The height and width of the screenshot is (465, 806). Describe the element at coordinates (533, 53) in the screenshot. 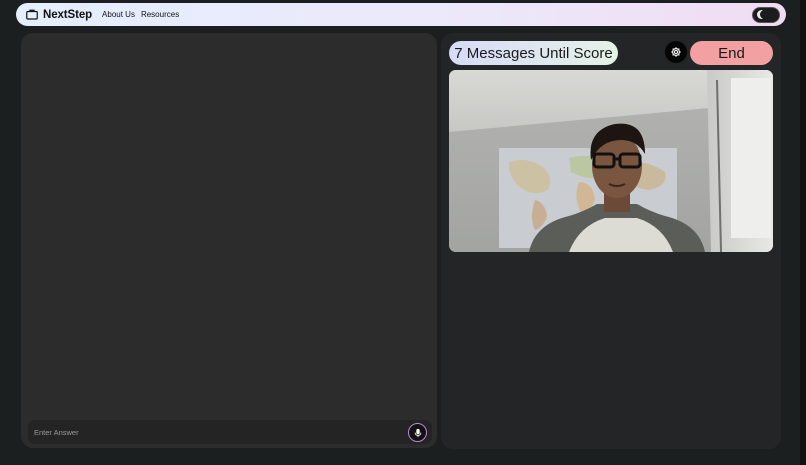

I see `score-countdown-badge: 7 Messages Until Score` at that location.